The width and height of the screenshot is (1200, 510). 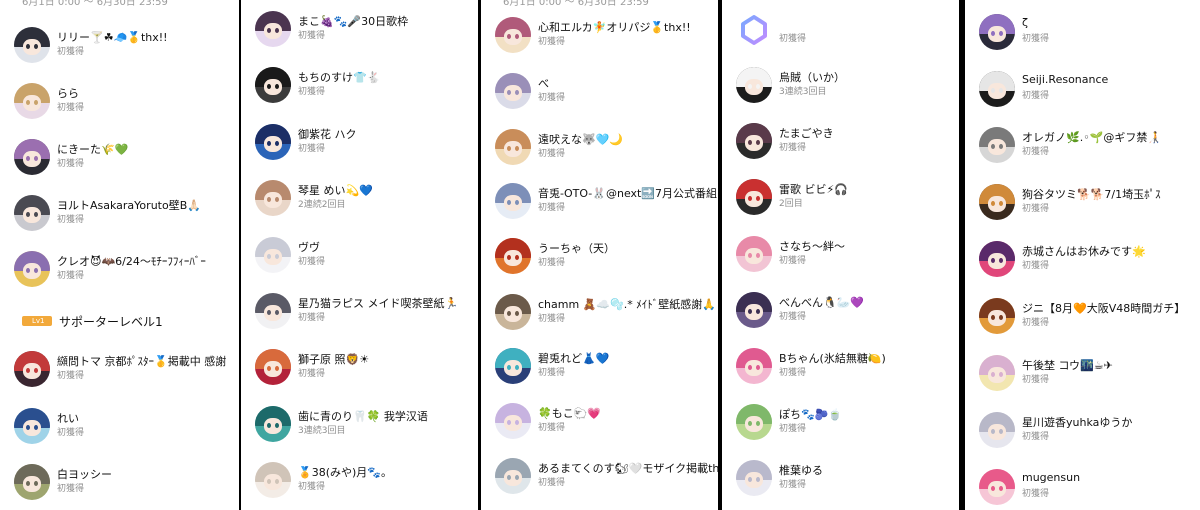 I want to click on supporter-row: 御紫花 ハク 初獲得, so click(x=359, y=149).